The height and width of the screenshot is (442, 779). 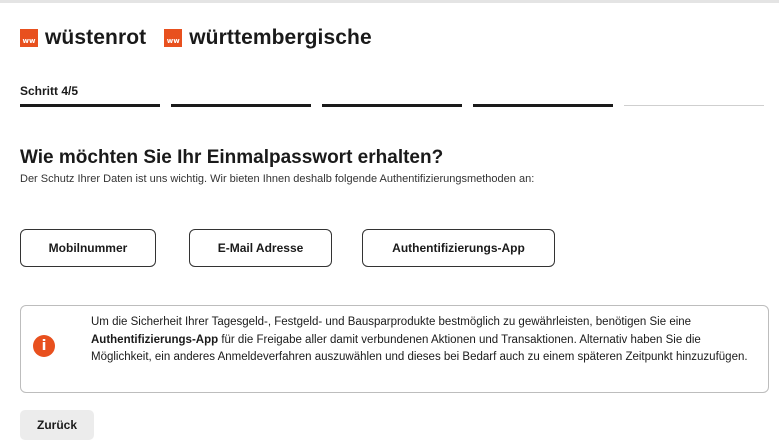 What do you see at coordinates (44, 346) in the screenshot?
I see `info-icon: i` at bounding box center [44, 346].